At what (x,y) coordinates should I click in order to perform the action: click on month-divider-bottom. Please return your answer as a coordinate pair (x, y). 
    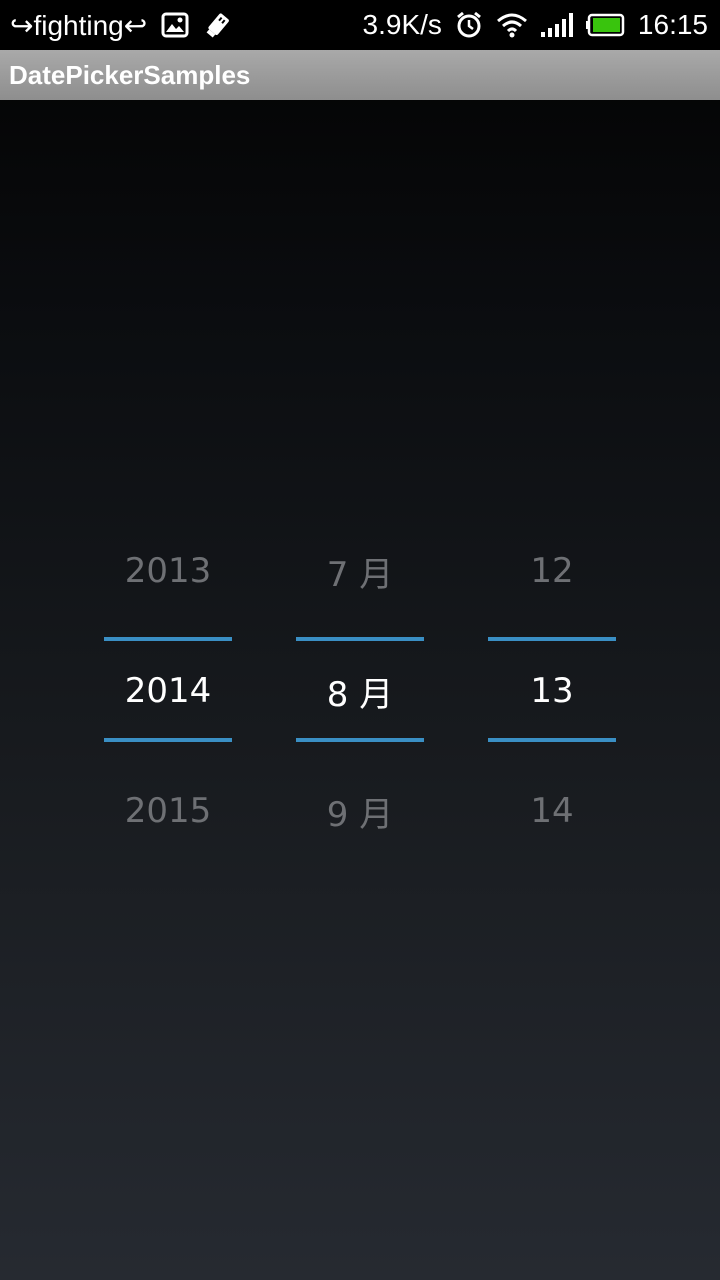
    Looking at the image, I should click on (360, 740).